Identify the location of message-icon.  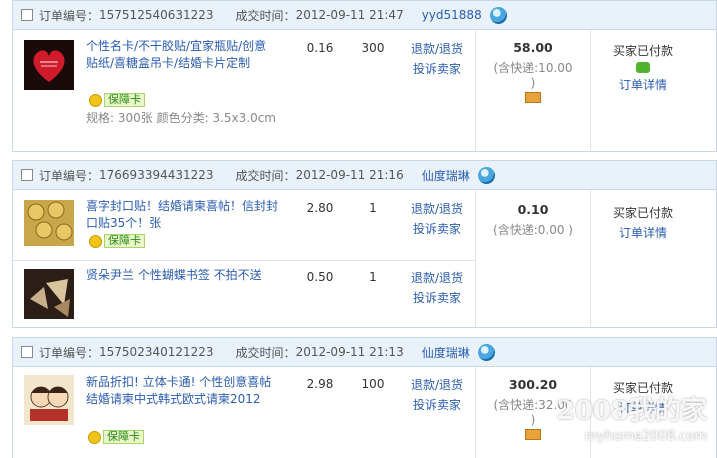
(643, 67).